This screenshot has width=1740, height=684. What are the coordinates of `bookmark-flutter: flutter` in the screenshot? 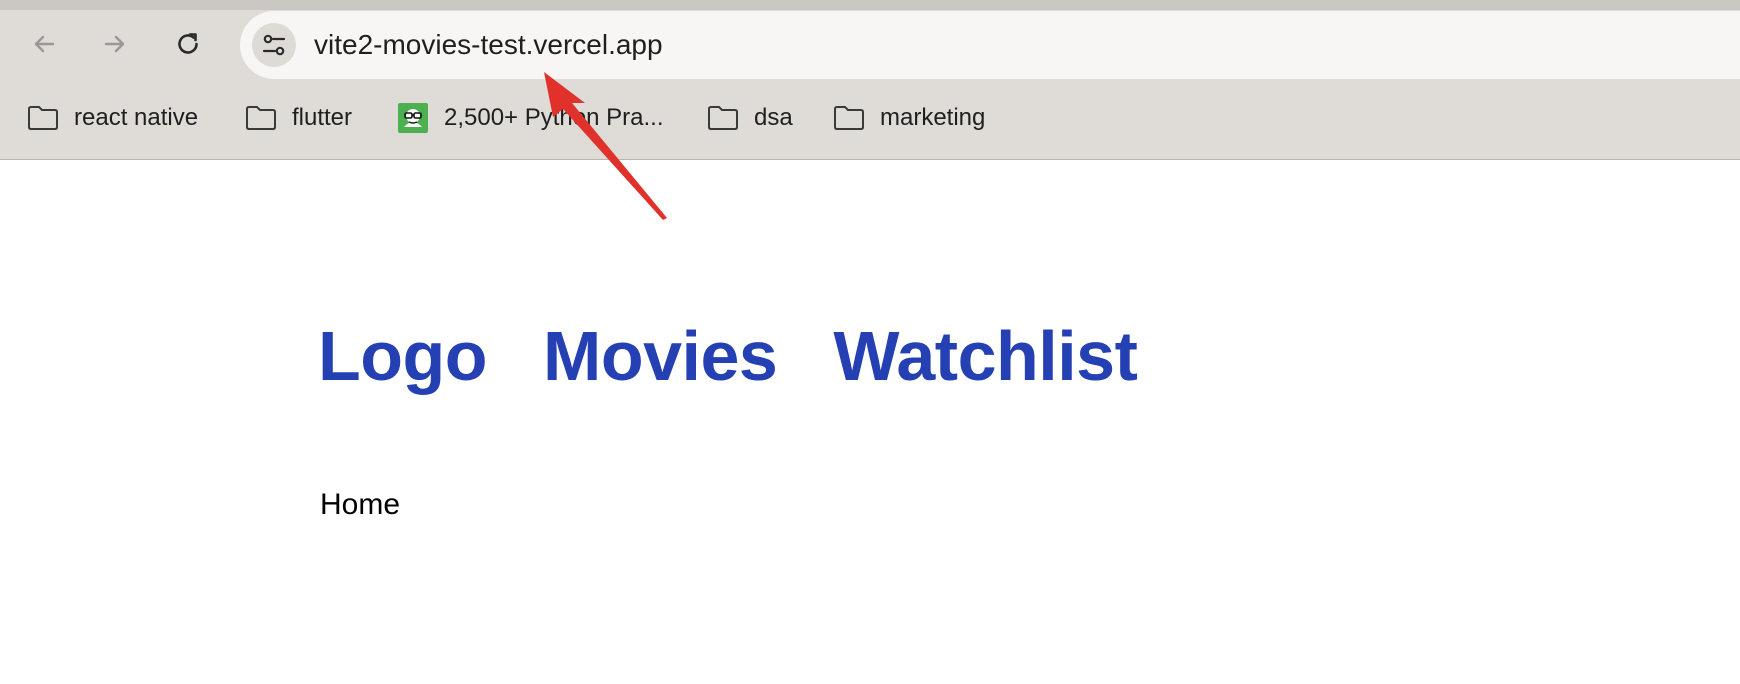 It's located at (298, 118).